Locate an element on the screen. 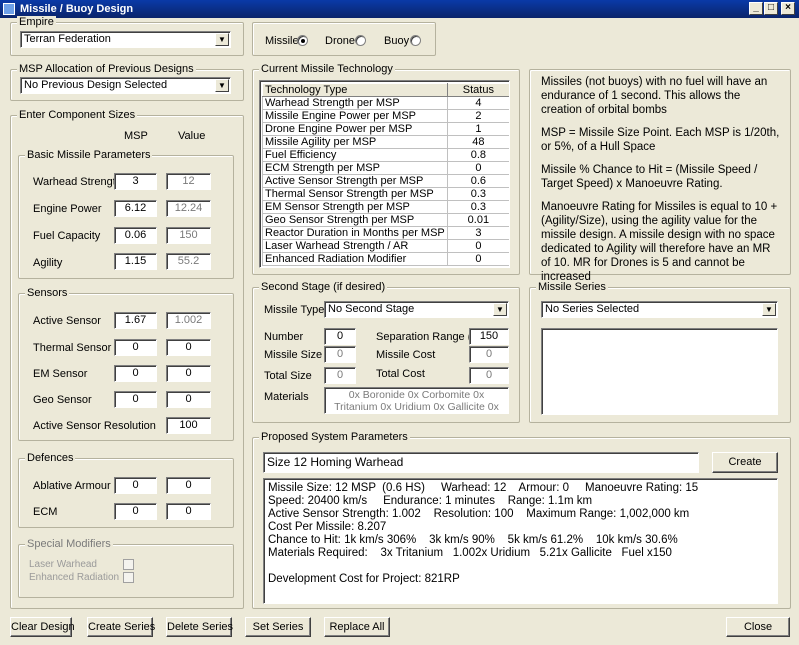 Image resolution: width=799 pixels, height=645 pixels. table-row: Missile Engine Power per MSP 2 is located at coordinates (385, 116).